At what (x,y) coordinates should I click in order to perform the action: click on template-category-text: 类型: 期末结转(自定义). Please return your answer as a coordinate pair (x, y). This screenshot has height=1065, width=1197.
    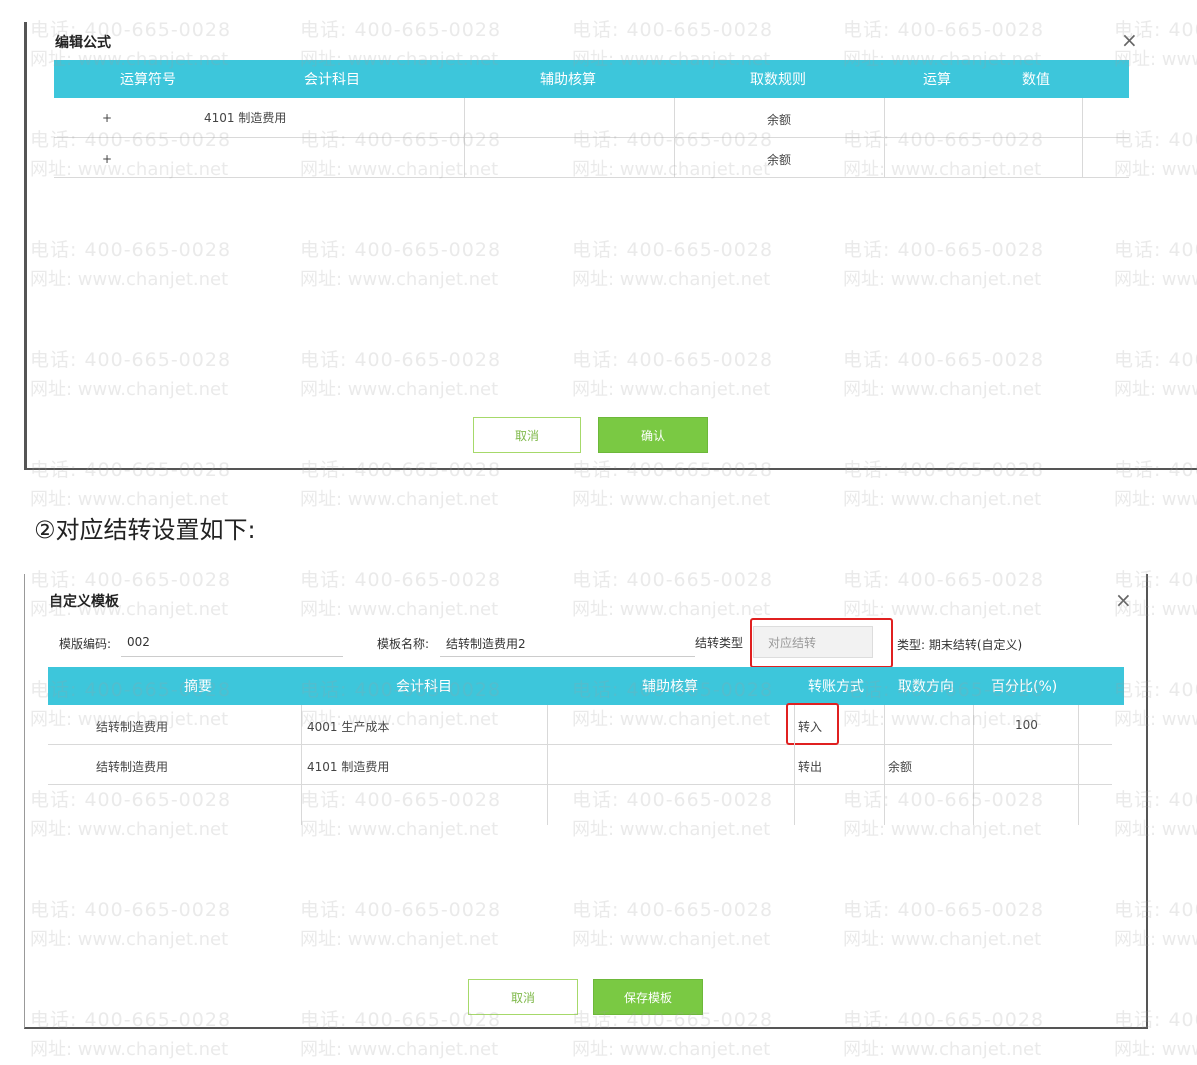
    Looking at the image, I should click on (960, 645).